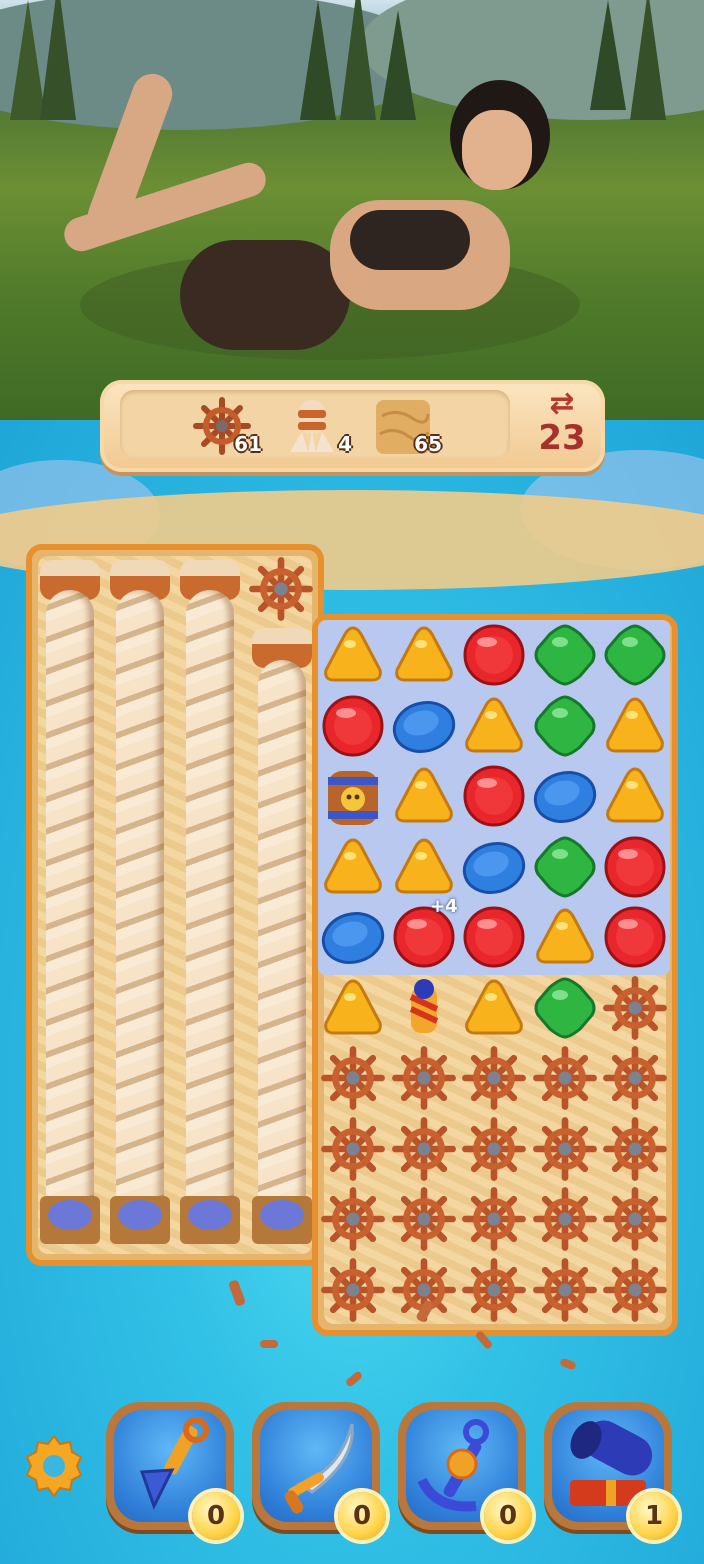 The image size is (704, 1564). What do you see at coordinates (216, 1516) in the screenshot?
I see `booster-count-shovel: 0` at bounding box center [216, 1516].